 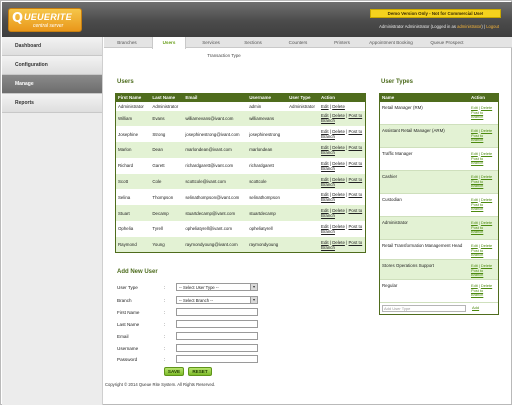 What do you see at coordinates (200, 371) in the screenshot?
I see `reset-button: RESET` at bounding box center [200, 371].